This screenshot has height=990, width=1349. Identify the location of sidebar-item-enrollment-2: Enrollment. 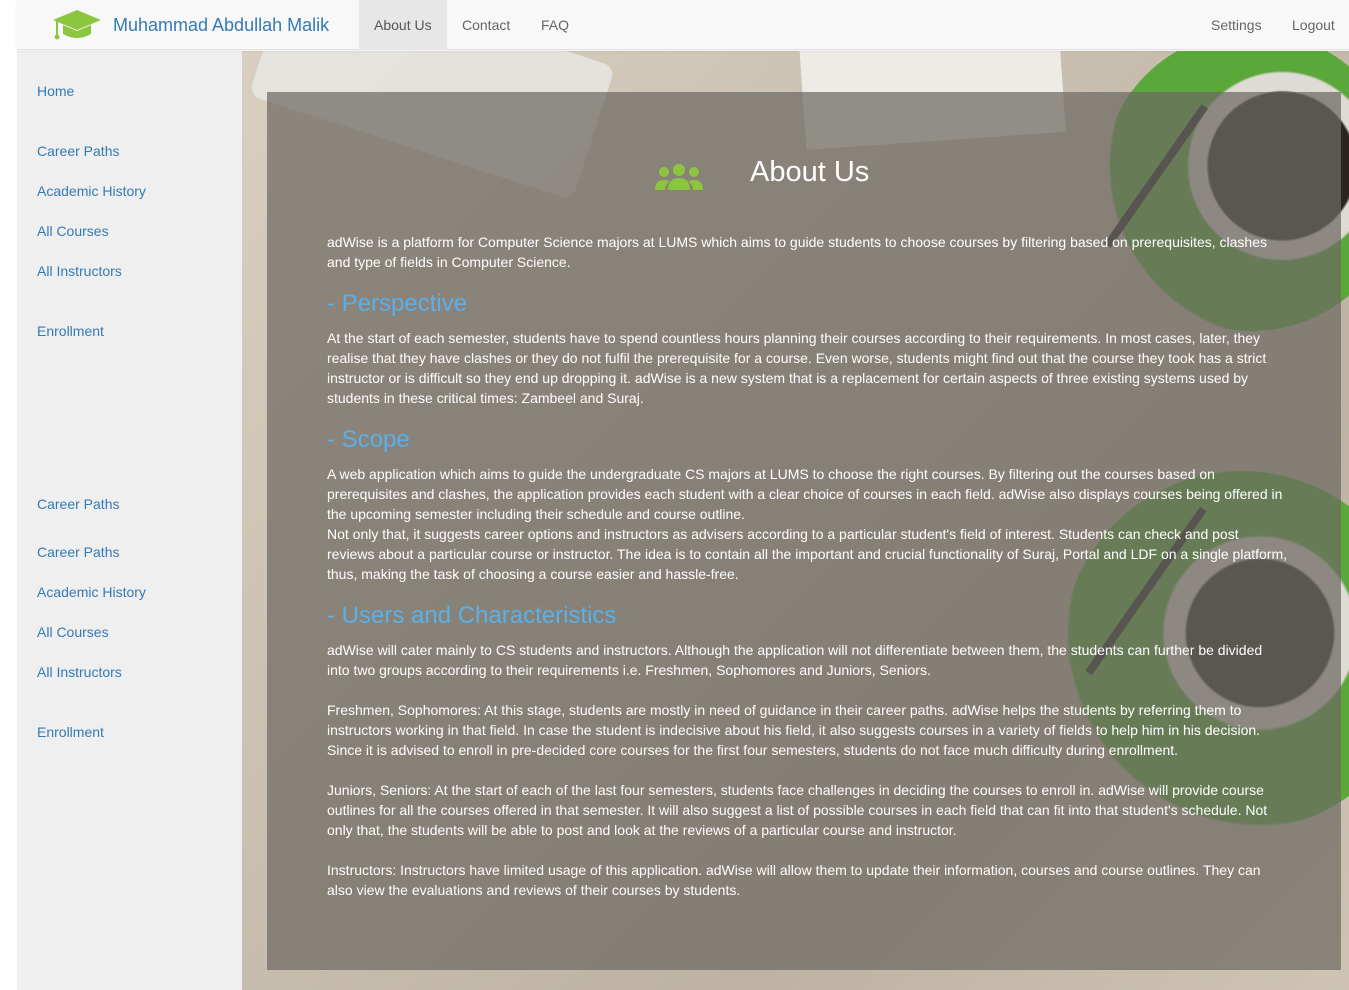
(70, 732).